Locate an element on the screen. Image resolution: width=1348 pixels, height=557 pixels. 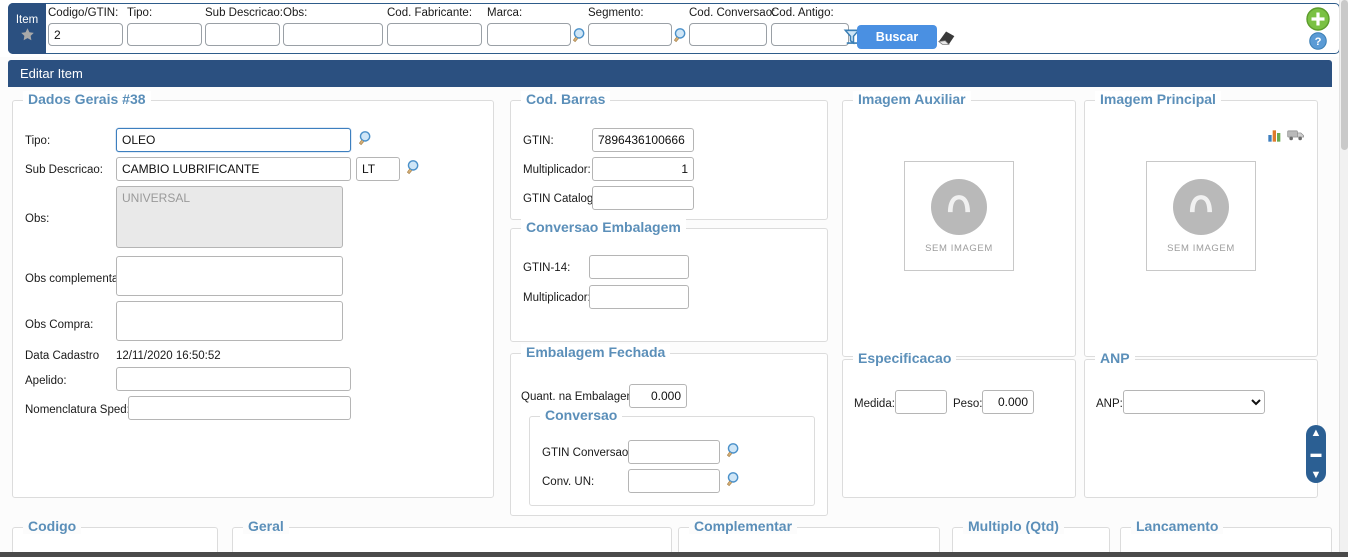
help-question-icon: ? is located at coordinates (1318, 41).